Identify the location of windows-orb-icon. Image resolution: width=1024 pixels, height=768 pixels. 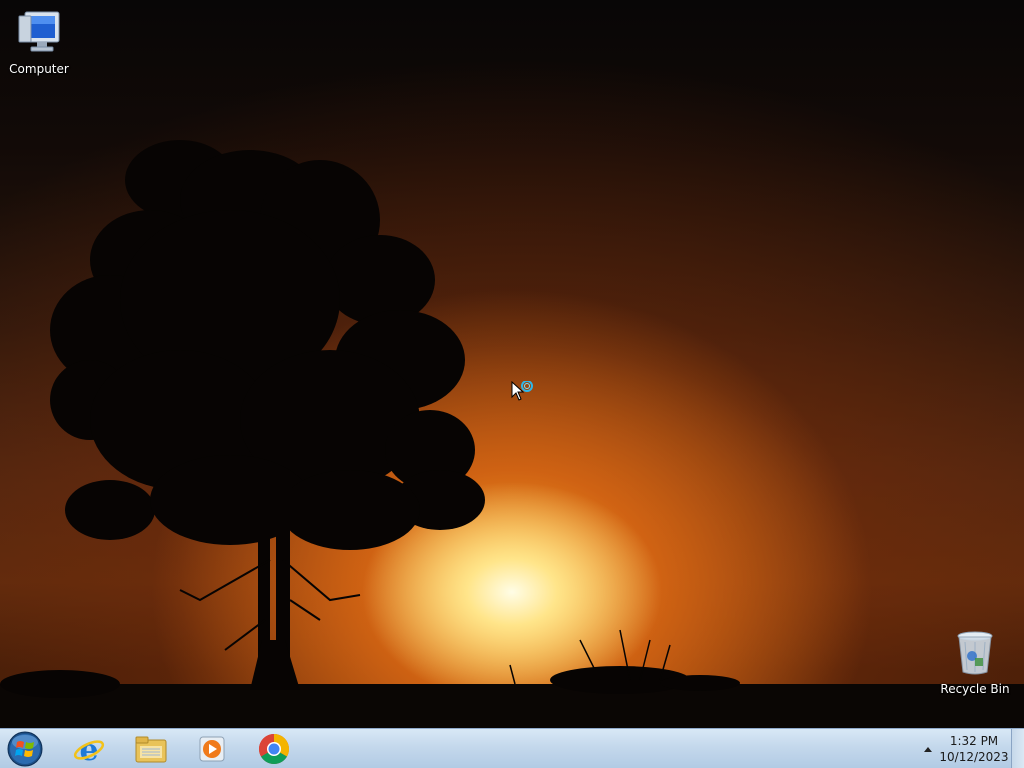
(25, 749).